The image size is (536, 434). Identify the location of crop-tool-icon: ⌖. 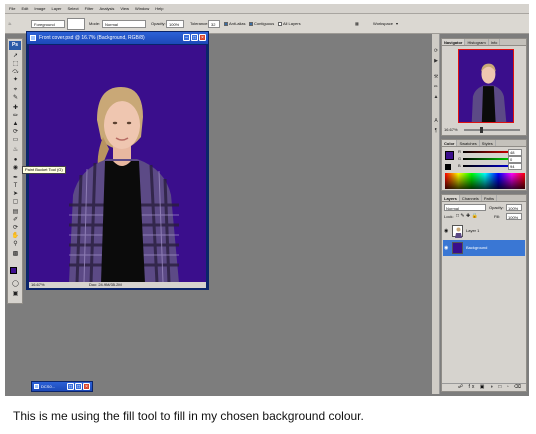
(15, 90).